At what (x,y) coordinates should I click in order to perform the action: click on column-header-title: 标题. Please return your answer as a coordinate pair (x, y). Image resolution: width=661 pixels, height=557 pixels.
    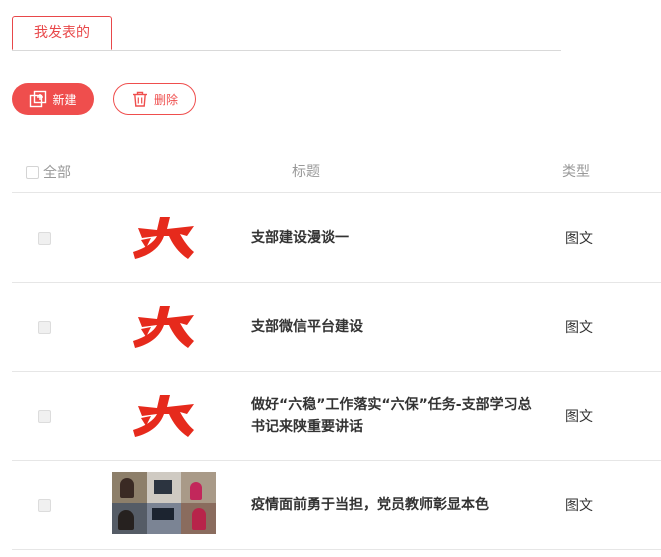
    Looking at the image, I should click on (306, 172).